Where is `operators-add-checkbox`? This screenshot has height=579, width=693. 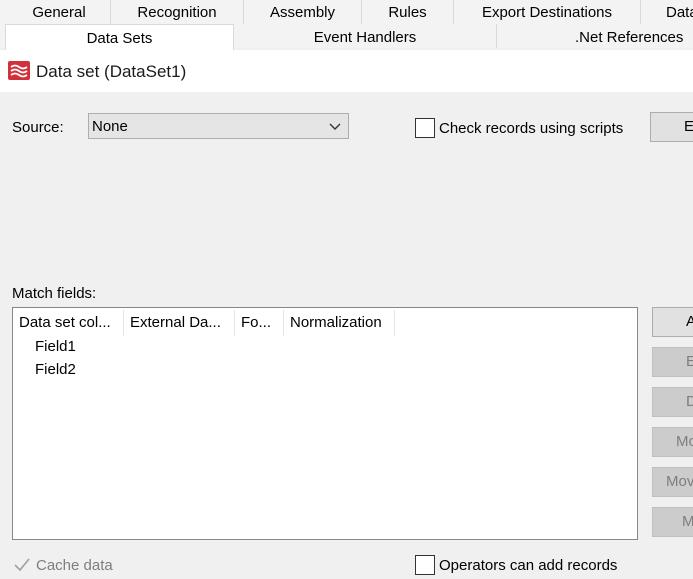 operators-add-checkbox is located at coordinates (425, 565).